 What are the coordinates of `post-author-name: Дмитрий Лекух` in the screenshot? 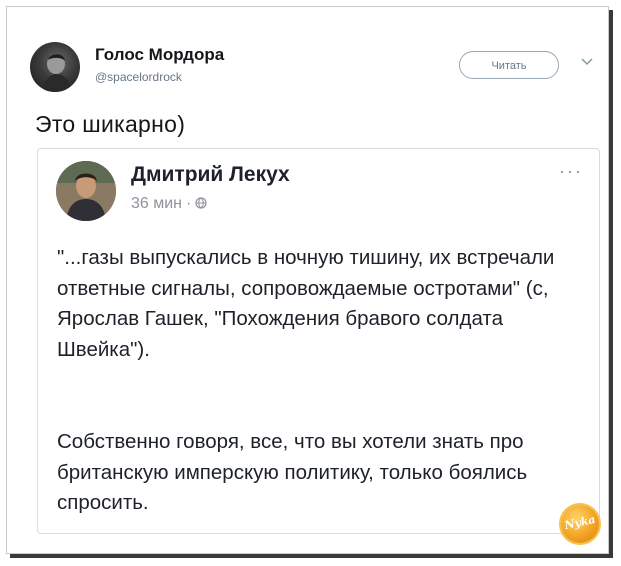 It's located at (210, 174).